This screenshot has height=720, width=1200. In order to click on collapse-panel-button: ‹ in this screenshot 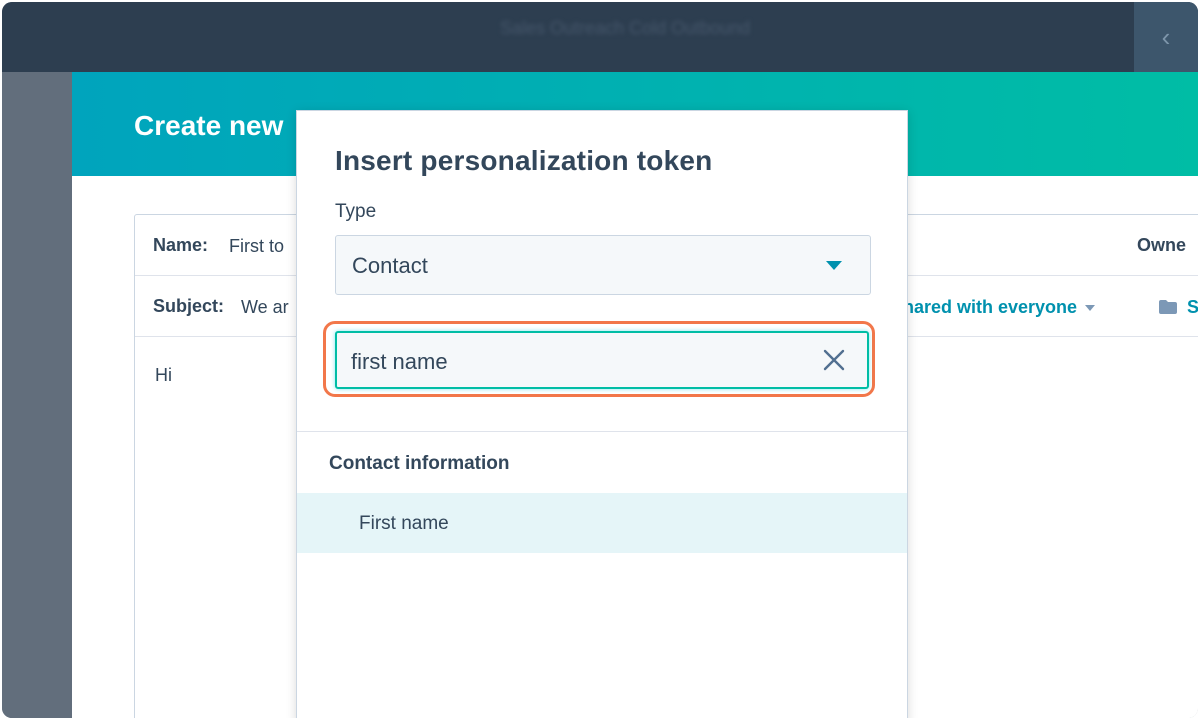, I will do `click(1166, 37)`.